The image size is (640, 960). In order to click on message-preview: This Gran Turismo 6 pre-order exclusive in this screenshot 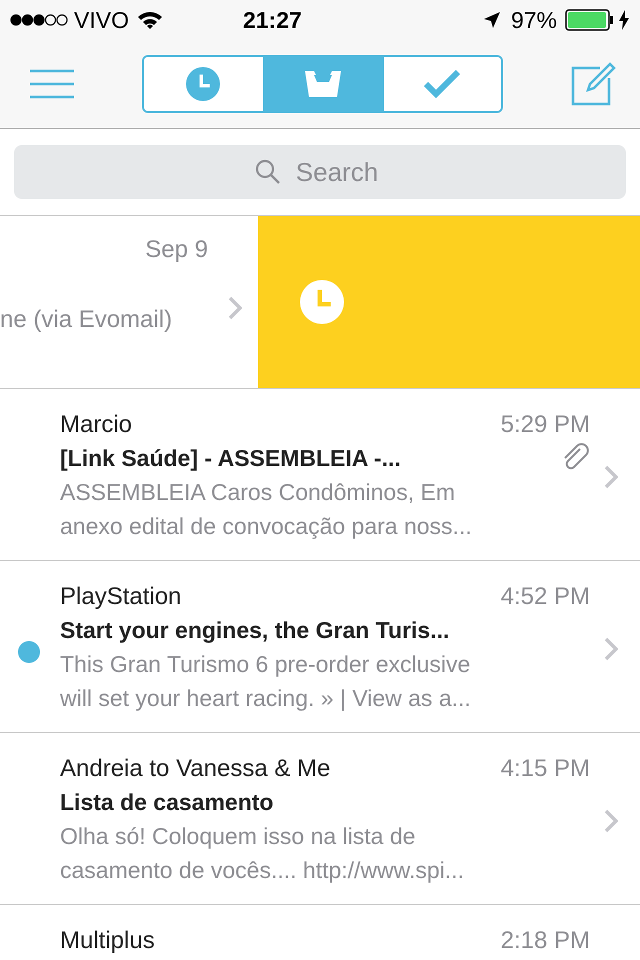, I will do `click(266, 664)`.